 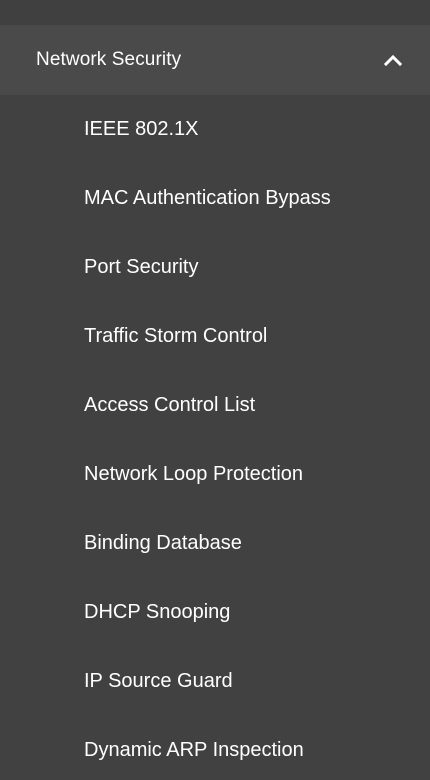 I want to click on chevron-up-icon, so click(x=393, y=60).